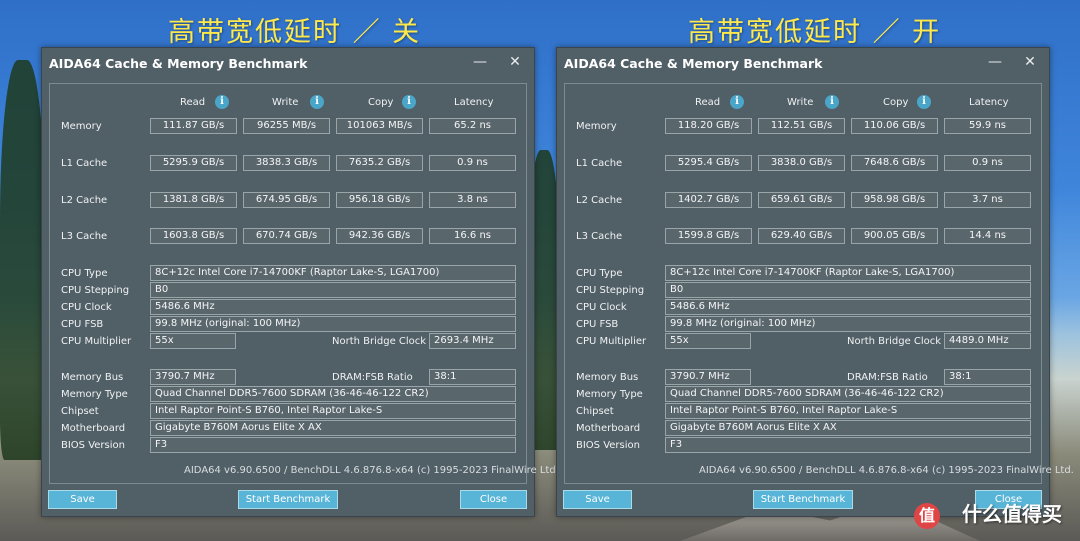  What do you see at coordinates (193, 236) in the screenshot?
I see `l3-read-value: 1603.8 GB/s` at bounding box center [193, 236].